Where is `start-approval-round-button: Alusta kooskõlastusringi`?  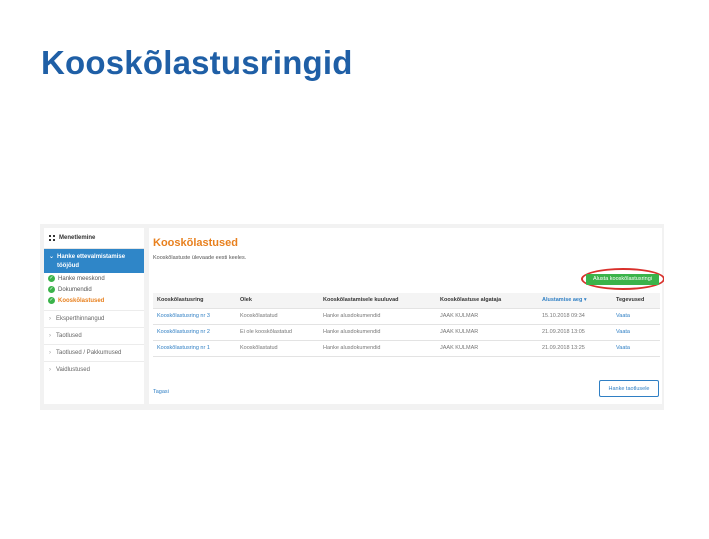 start-approval-round-button: Alusta kooskõlastusringi is located at coordinates (622, 279).